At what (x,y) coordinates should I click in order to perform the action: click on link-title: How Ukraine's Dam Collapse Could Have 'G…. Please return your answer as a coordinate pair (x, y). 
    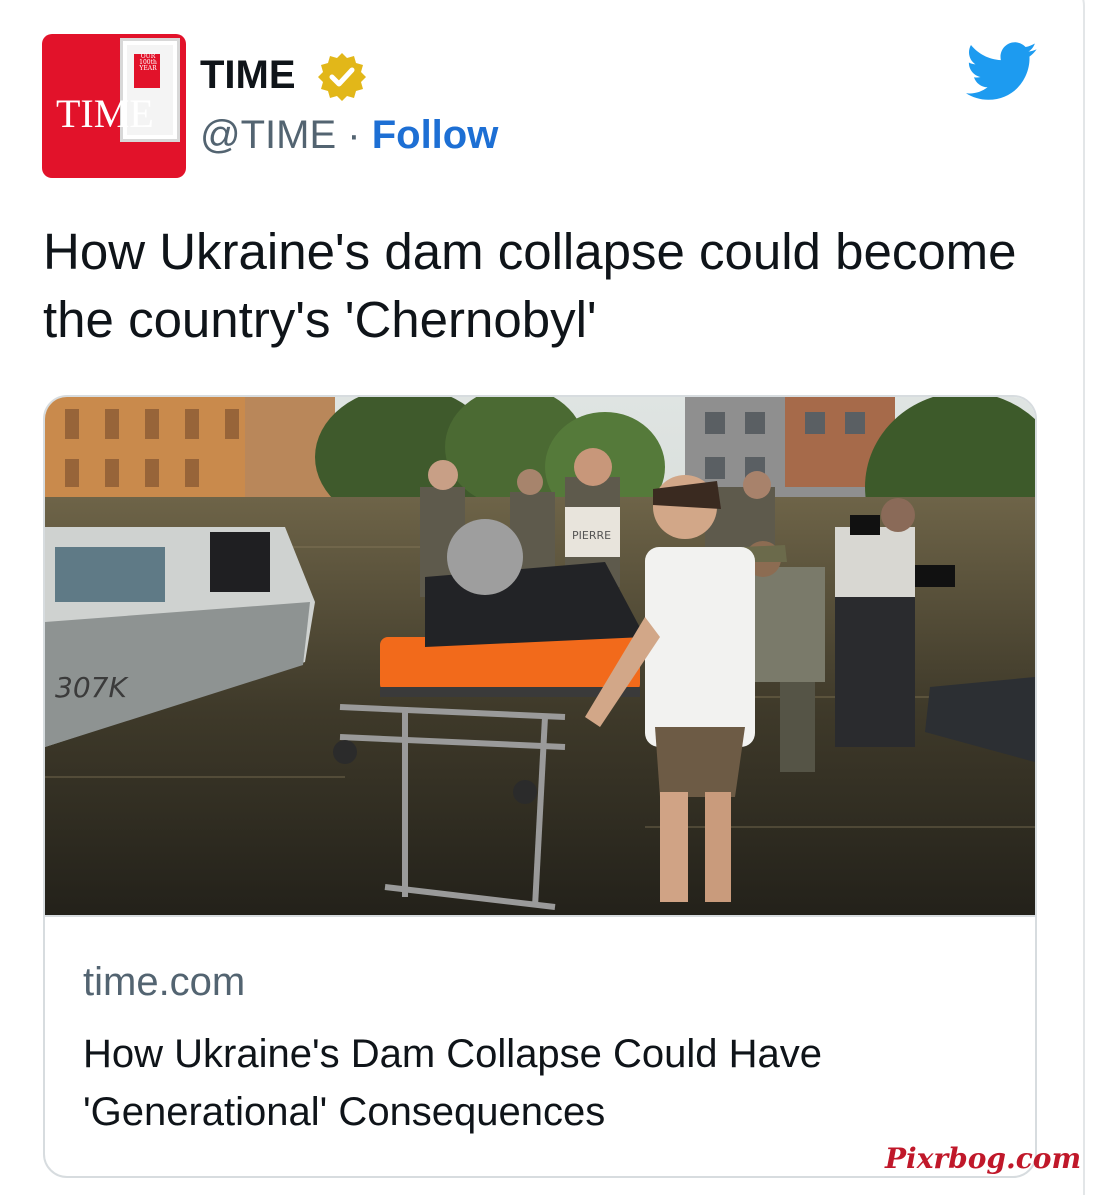
    Looking at the image, I should click on (533, 1083).